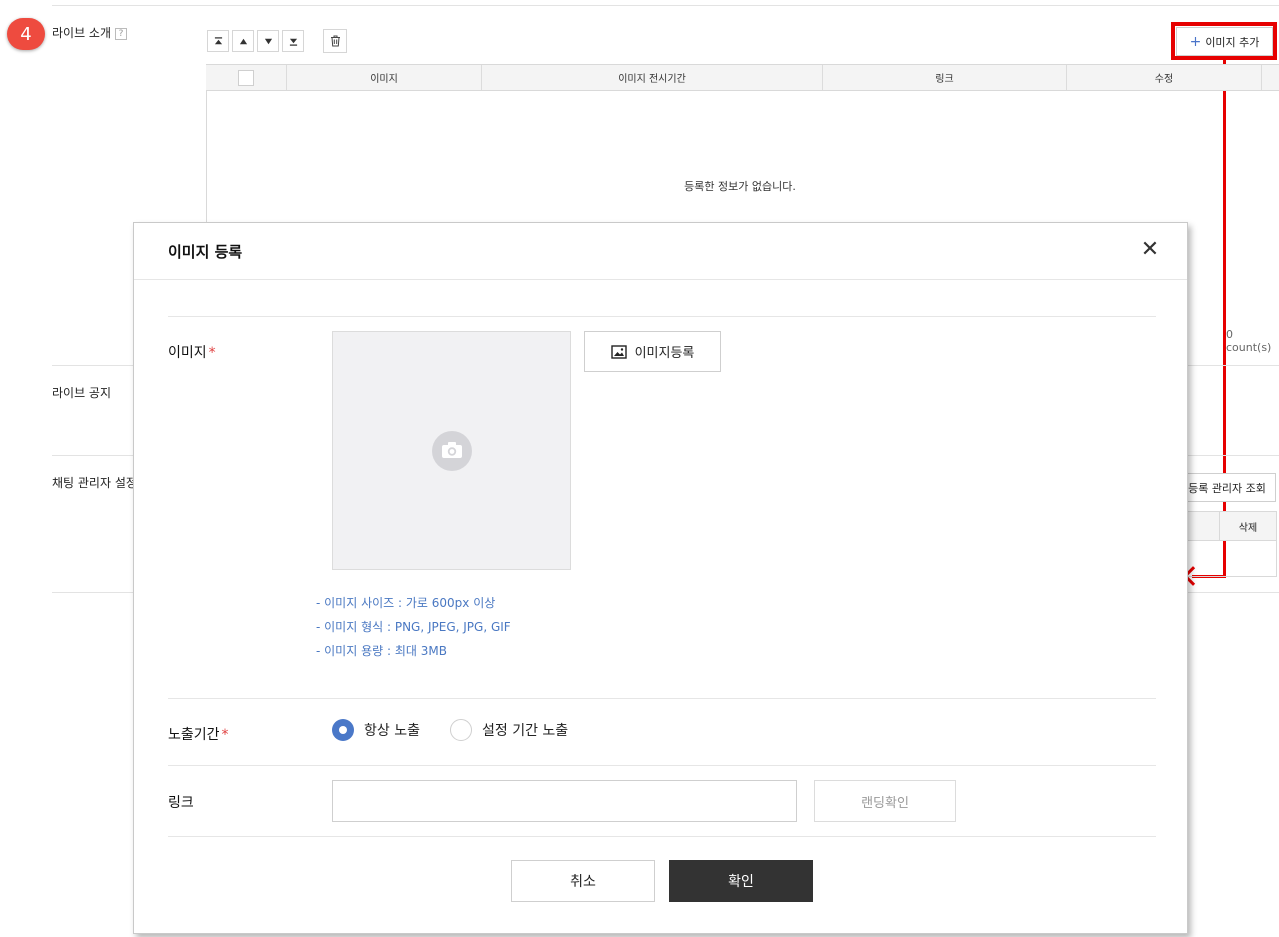 The width and height of the screenshot is (1279, 937). I want to click on trash-icon, so click(335, 41).